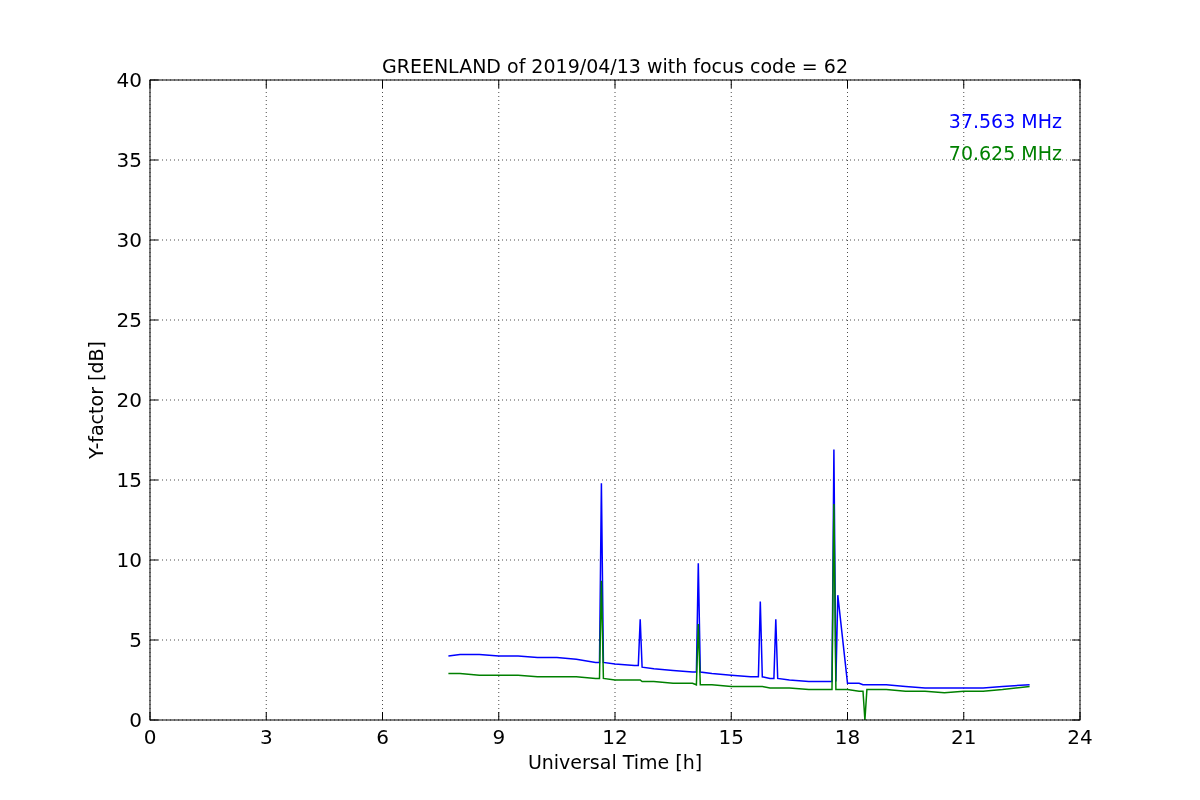 This screenshot has width=1200, height=800. I want to click on legend-label: 37.563 MHz, so click(1005, 121).